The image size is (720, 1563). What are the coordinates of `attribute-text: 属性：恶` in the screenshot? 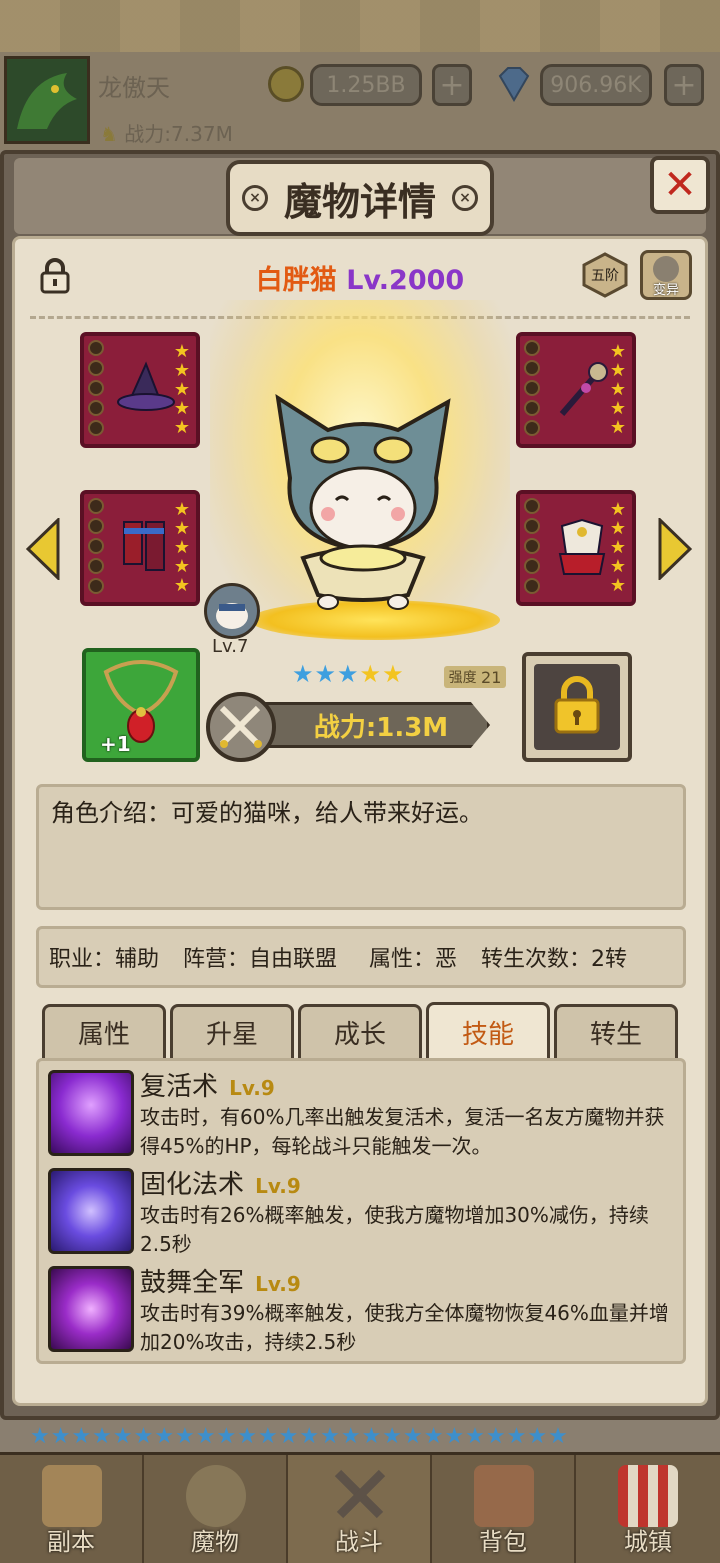 It's located at (413, 959).